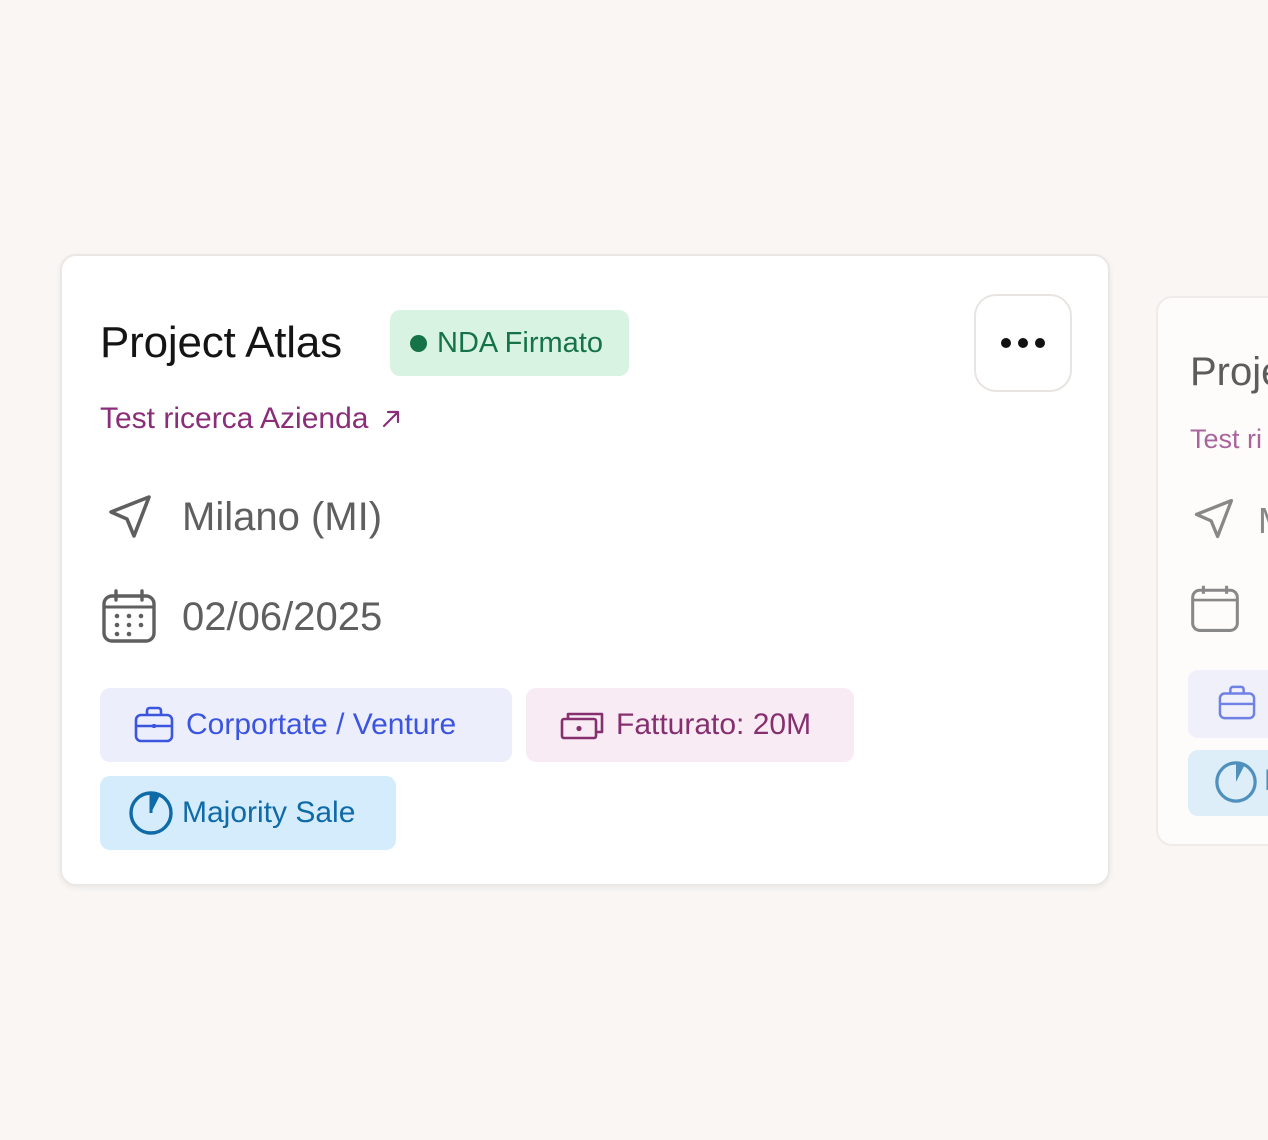  I want to click on date-row: 02/06/2025, so click(241, 617).